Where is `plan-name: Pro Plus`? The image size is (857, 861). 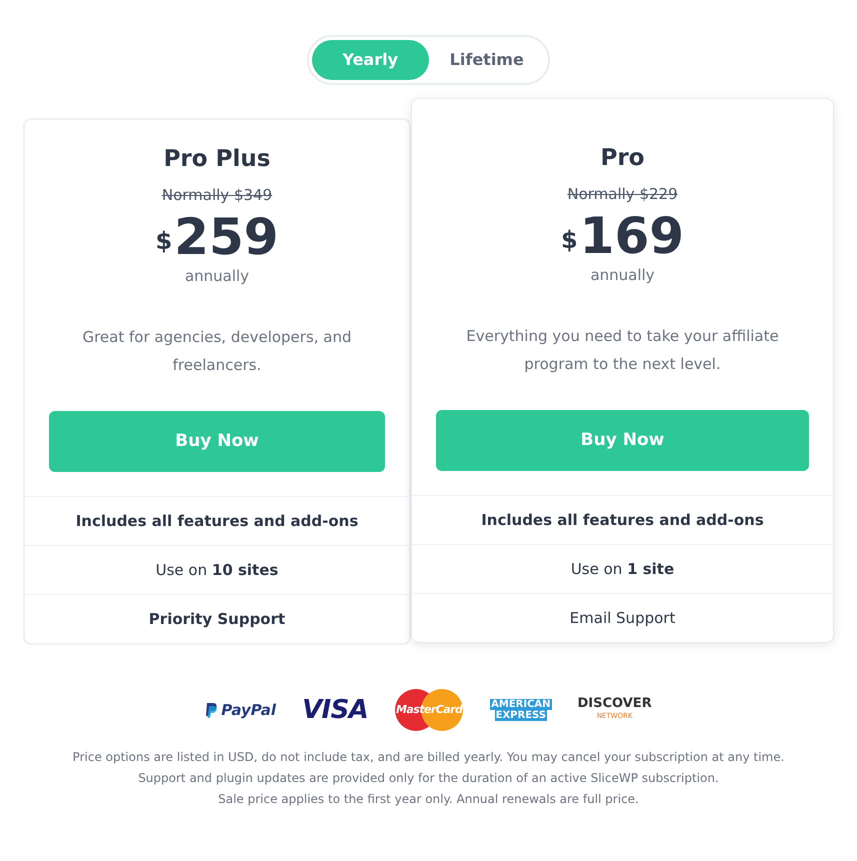 plan-name: Pro Plus is located at coordinates (217, 159).